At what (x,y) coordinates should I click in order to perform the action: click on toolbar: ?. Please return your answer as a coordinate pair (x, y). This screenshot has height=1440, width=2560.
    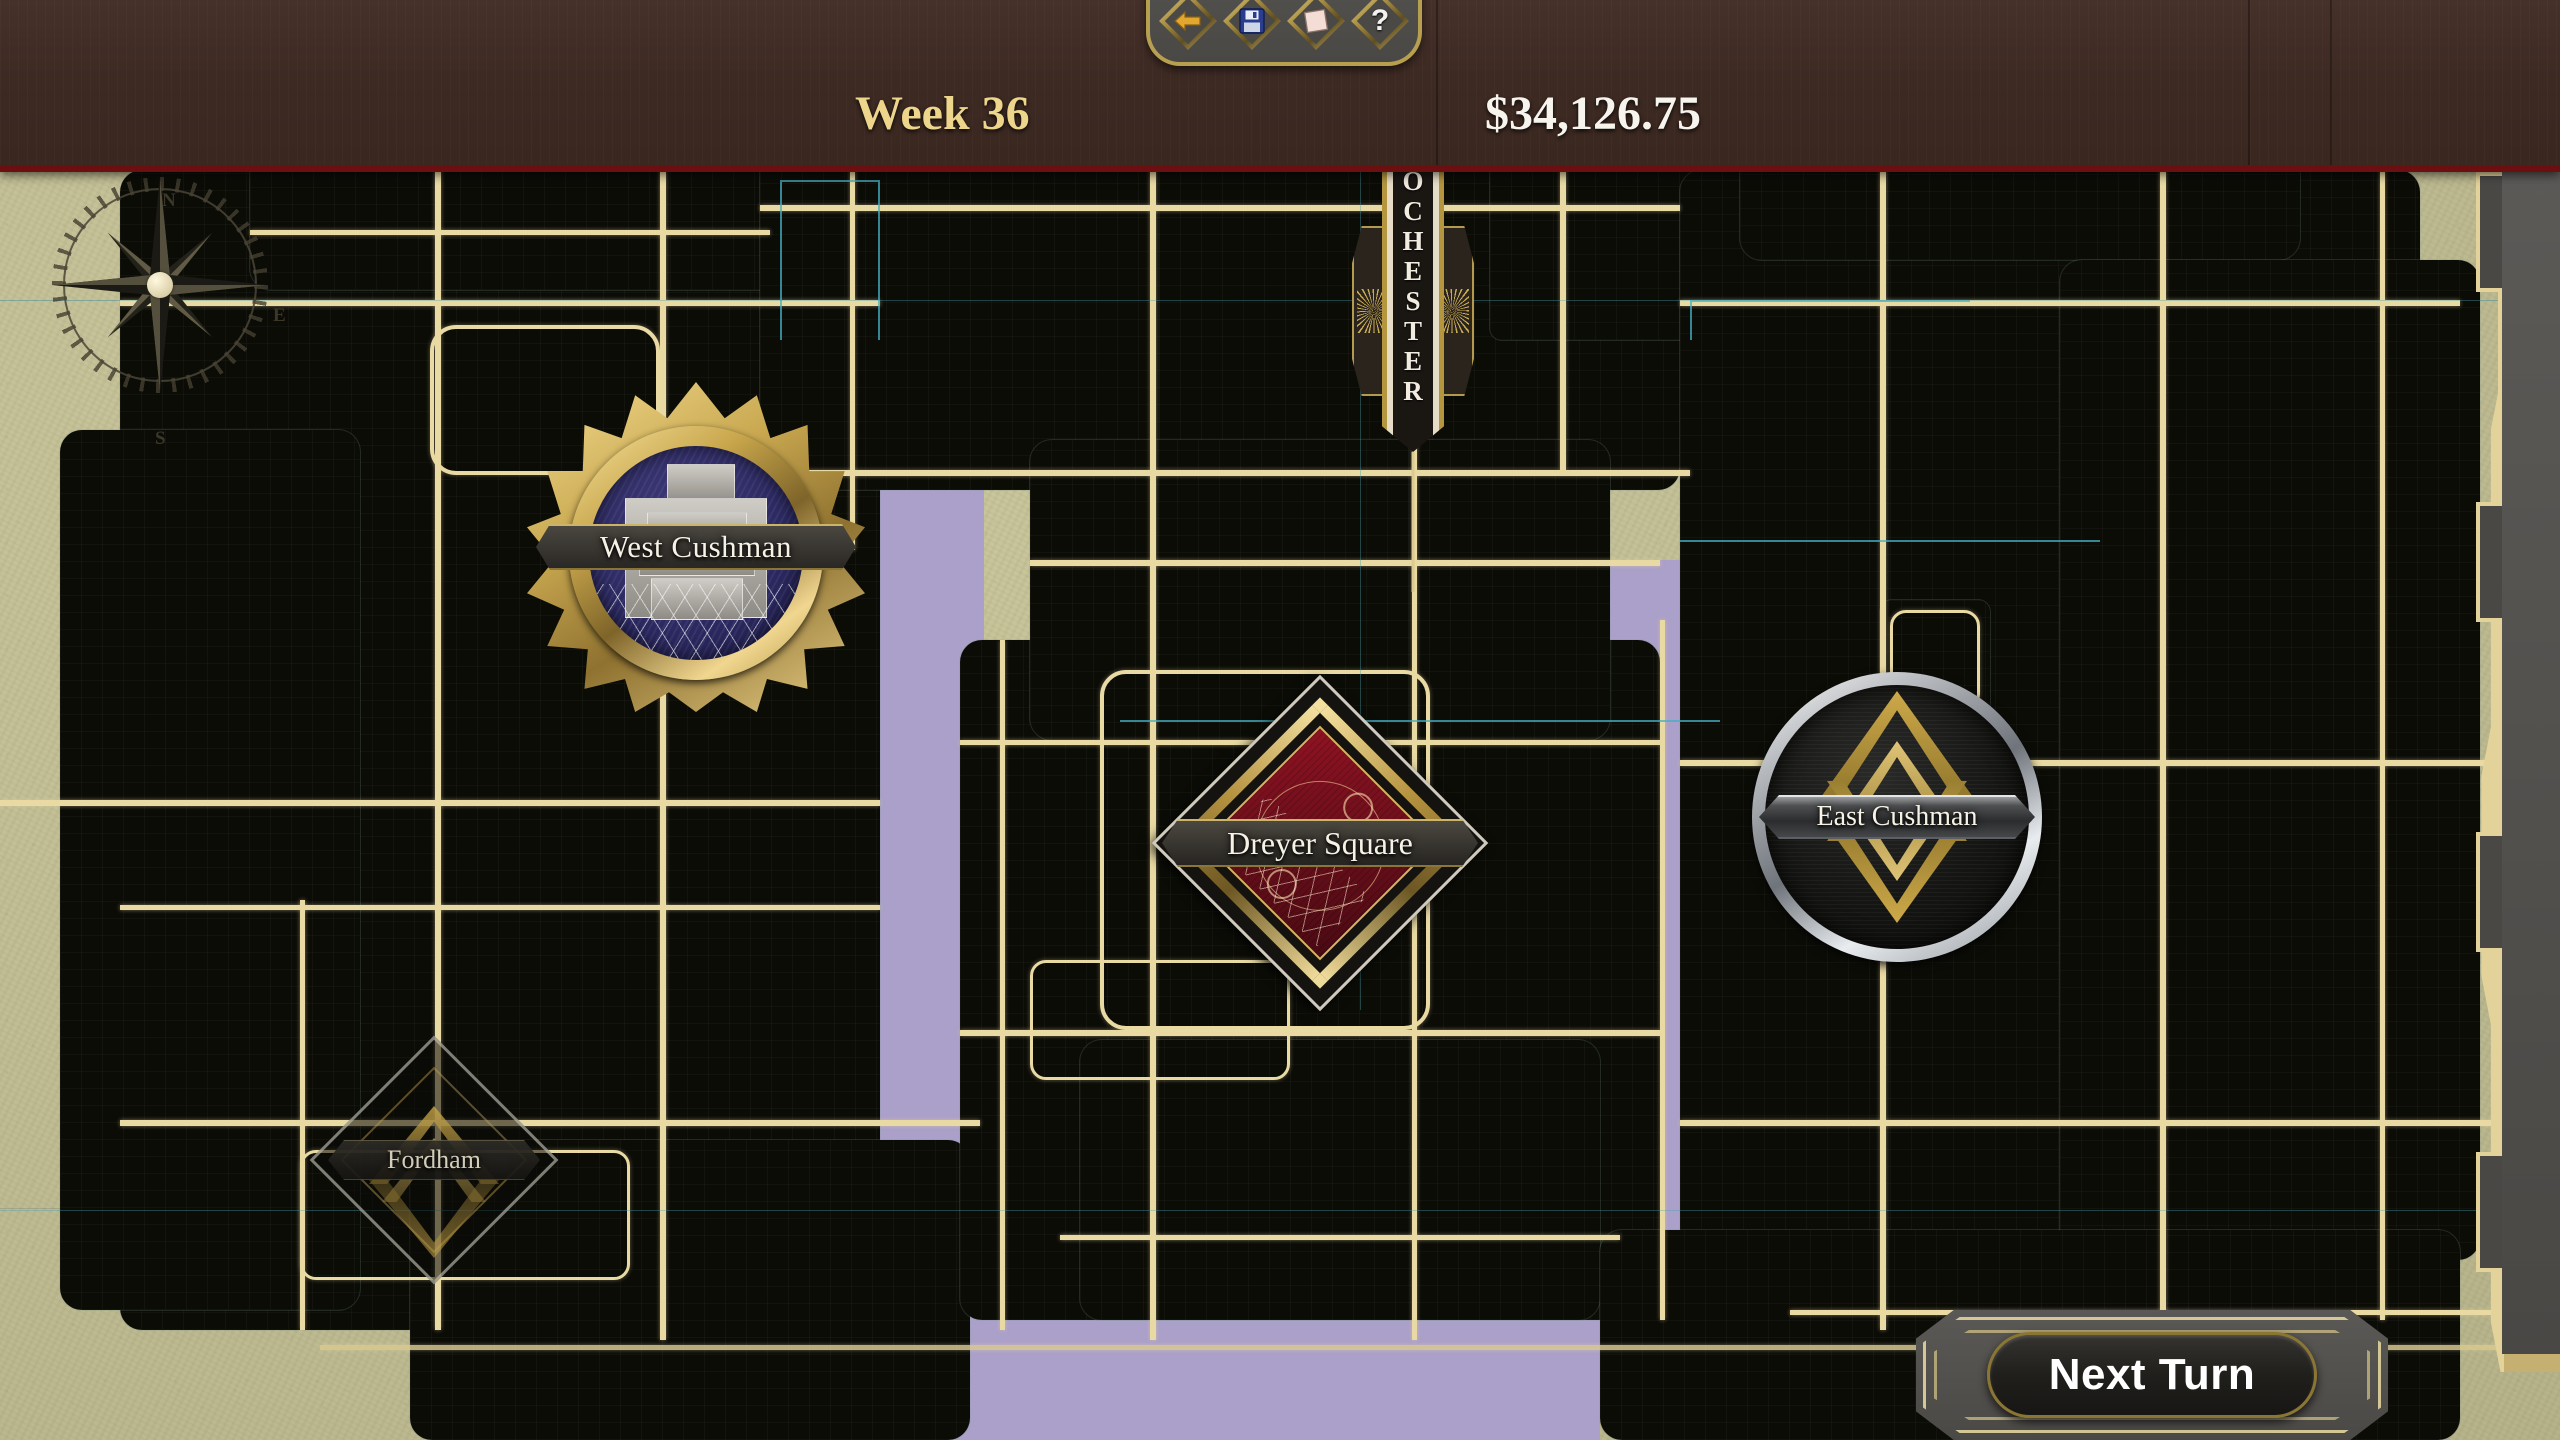
    Looking at the image, I should click on (1284, 33).